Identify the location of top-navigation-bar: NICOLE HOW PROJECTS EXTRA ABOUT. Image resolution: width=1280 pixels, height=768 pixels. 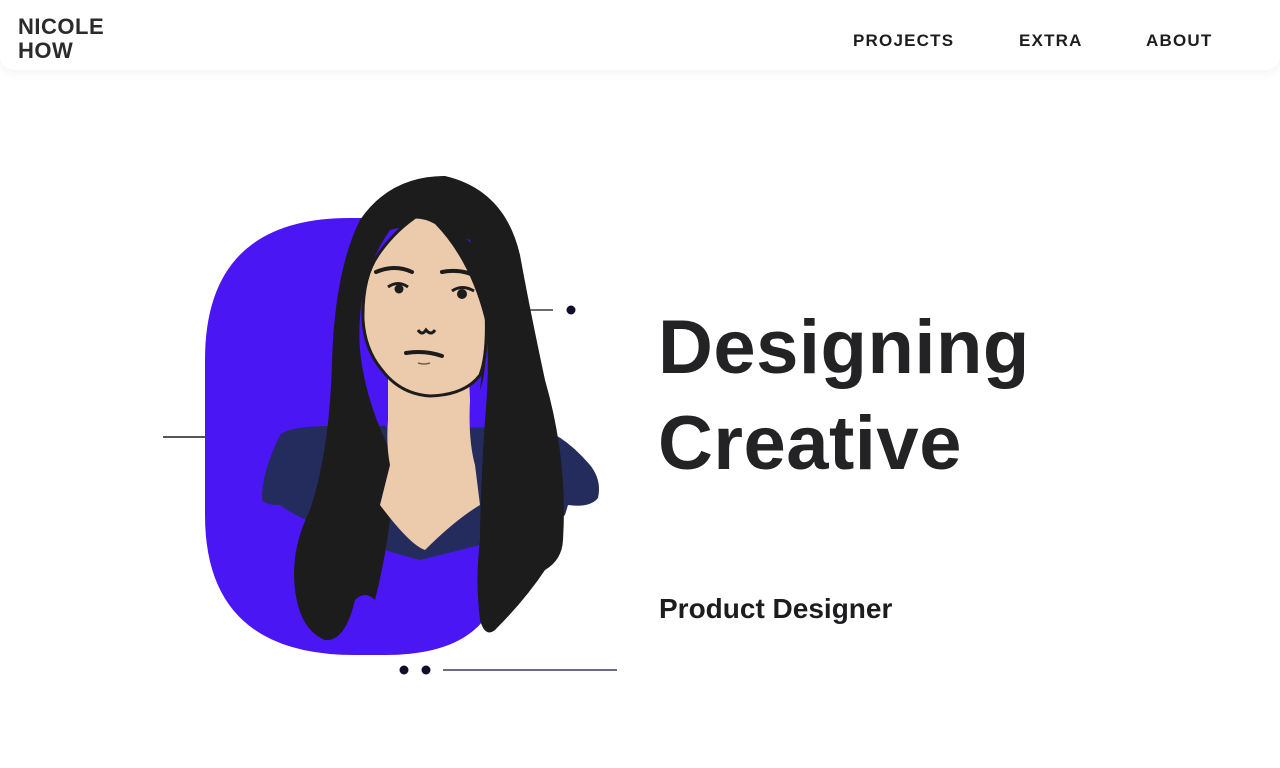
(640, 35).